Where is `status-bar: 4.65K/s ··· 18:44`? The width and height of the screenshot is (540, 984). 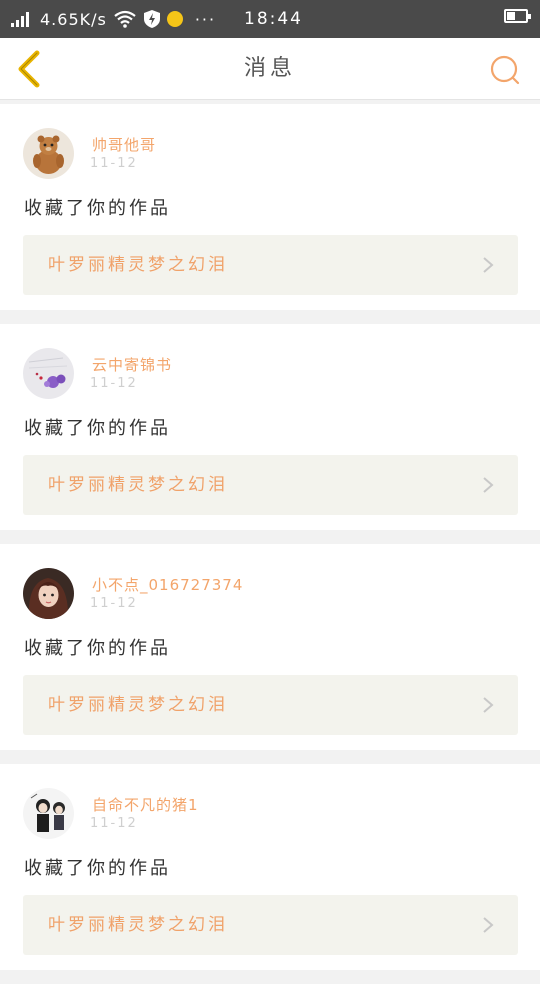
status-bar: 4.65K/s ··· 18:44 is located at coordinates (270, 19).